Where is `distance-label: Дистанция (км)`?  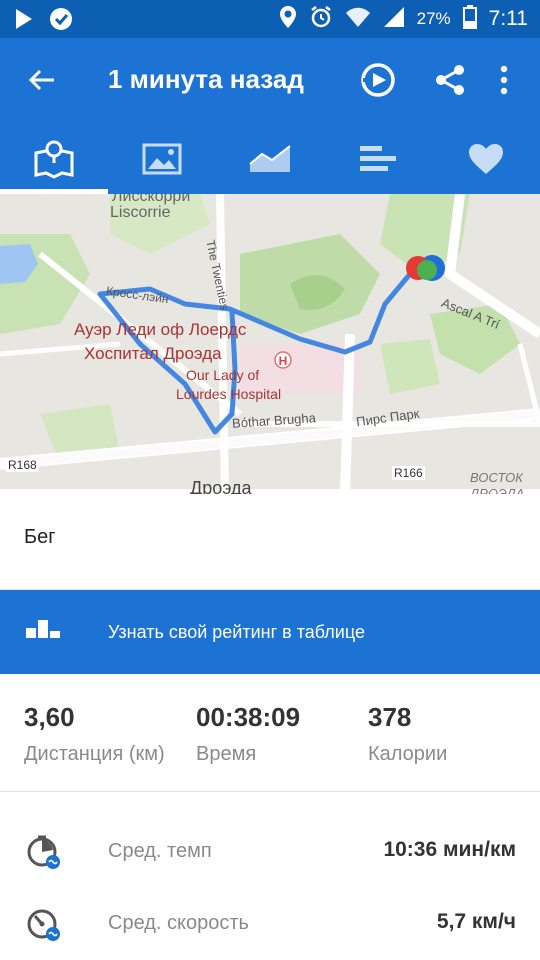 distance-label: Дистанция (км) is located at coordinates (94, 754).